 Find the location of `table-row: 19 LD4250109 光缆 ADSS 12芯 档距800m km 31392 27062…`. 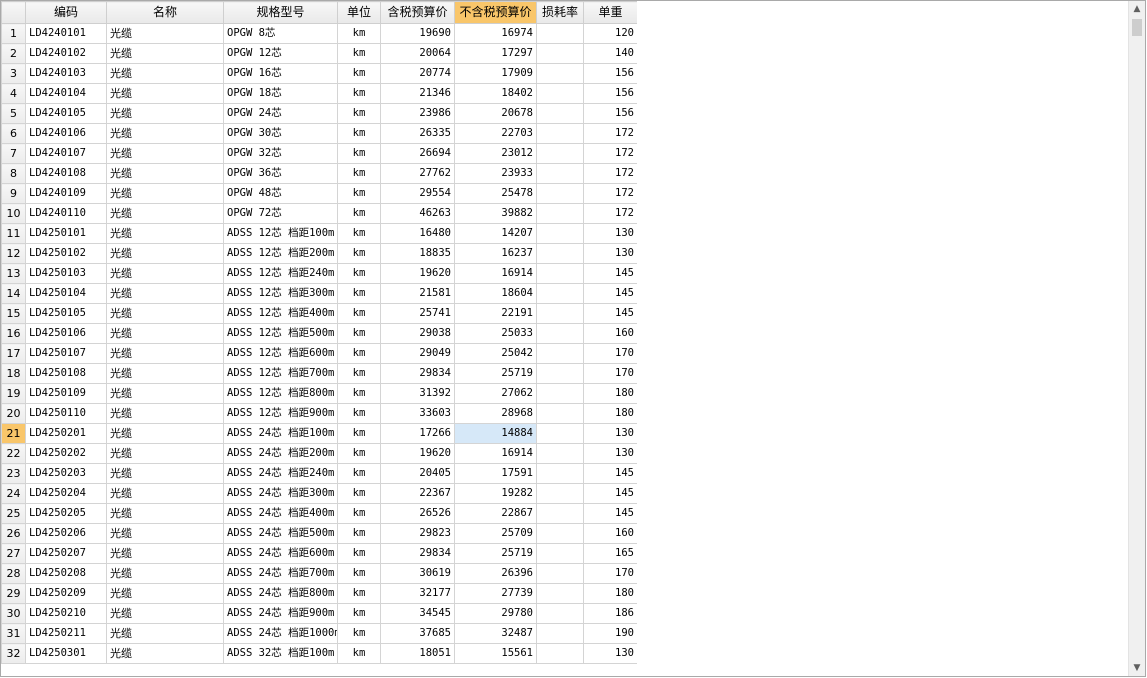

table-row: 19 LD4250109 光缆 ADSS 12芯 档距800m km 31392 27062… is located at coordinates (319, 393).